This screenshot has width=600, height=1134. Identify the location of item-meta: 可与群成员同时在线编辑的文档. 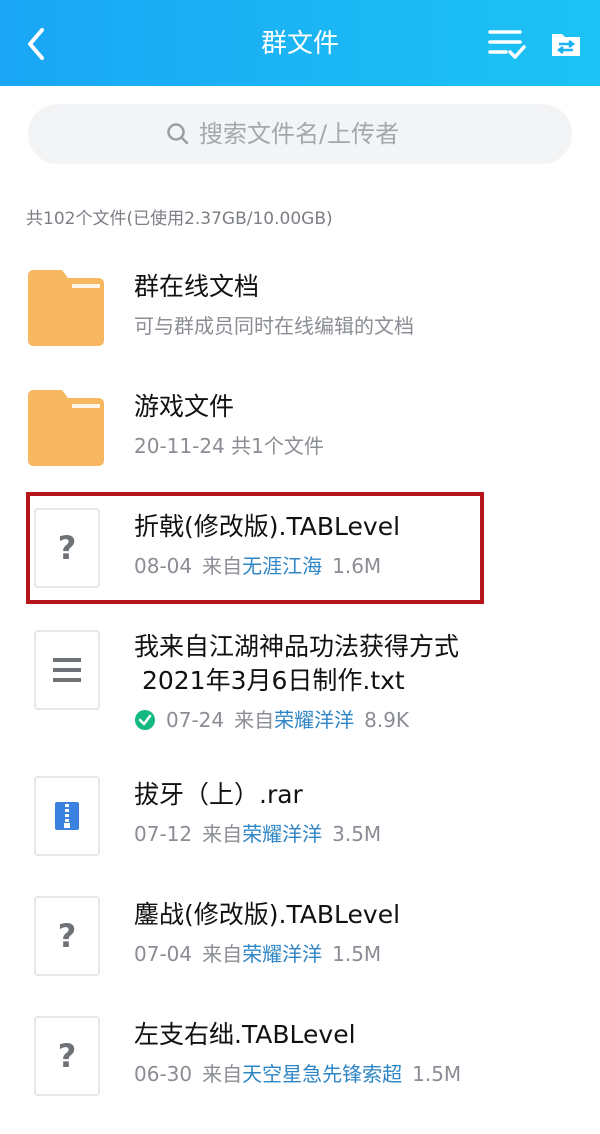
(274, 326).